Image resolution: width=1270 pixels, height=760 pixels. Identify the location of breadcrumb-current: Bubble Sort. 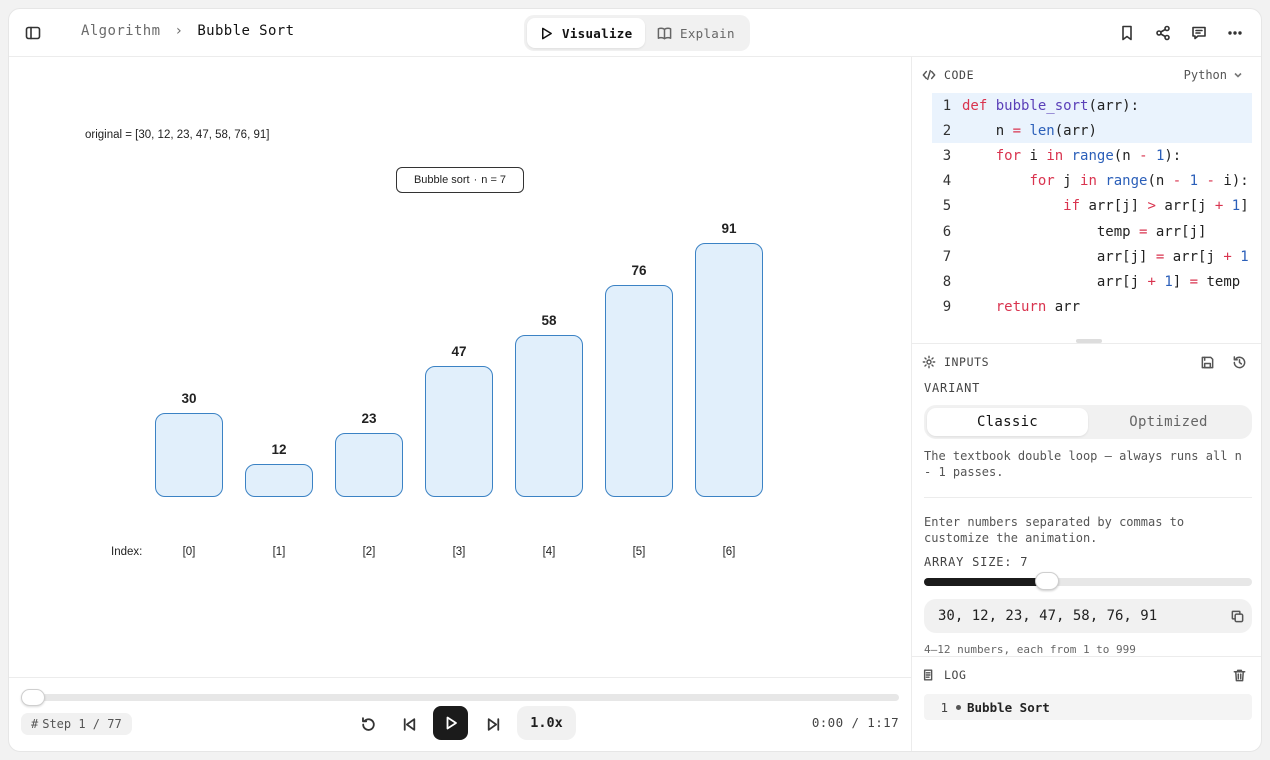
(246, 31).